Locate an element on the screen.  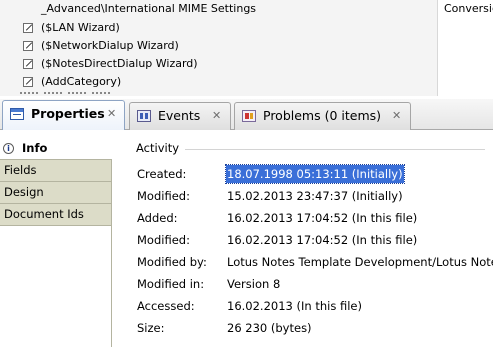
tab-label: Properties is located at coordinates (68, 113).